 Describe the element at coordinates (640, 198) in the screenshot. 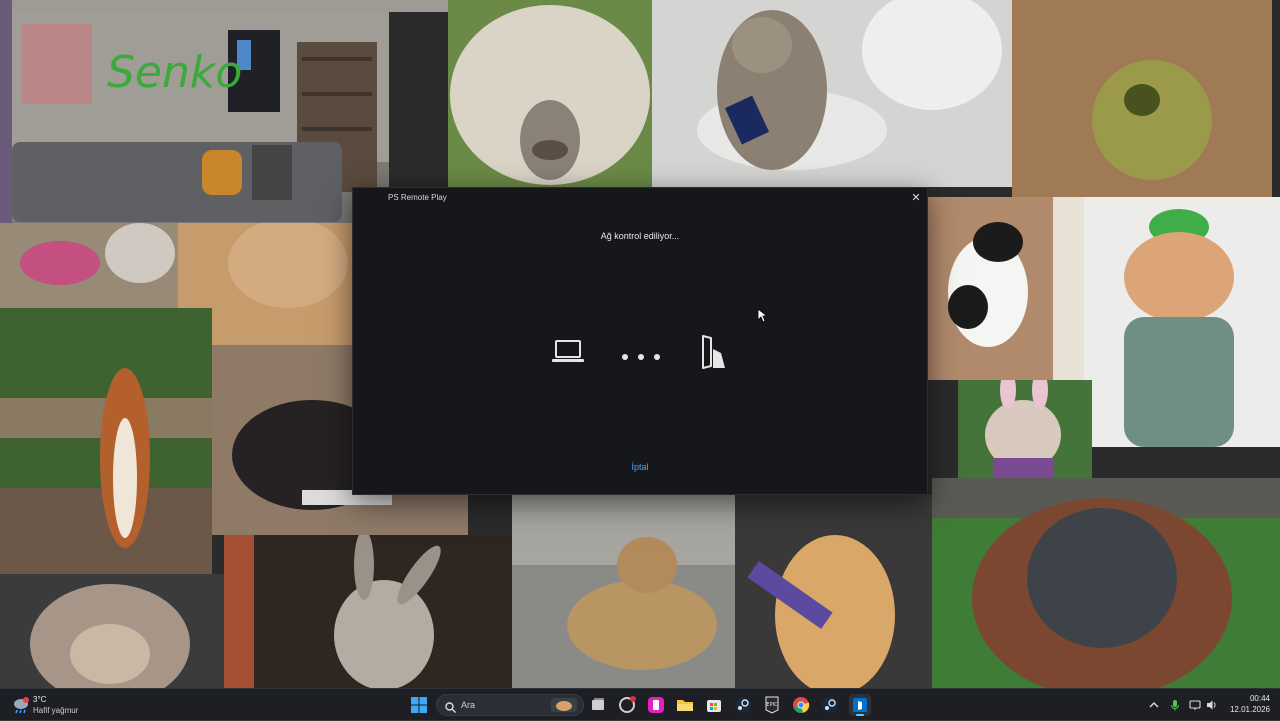

I see `window-titlebar: PS Remote Play ✕` at that location.